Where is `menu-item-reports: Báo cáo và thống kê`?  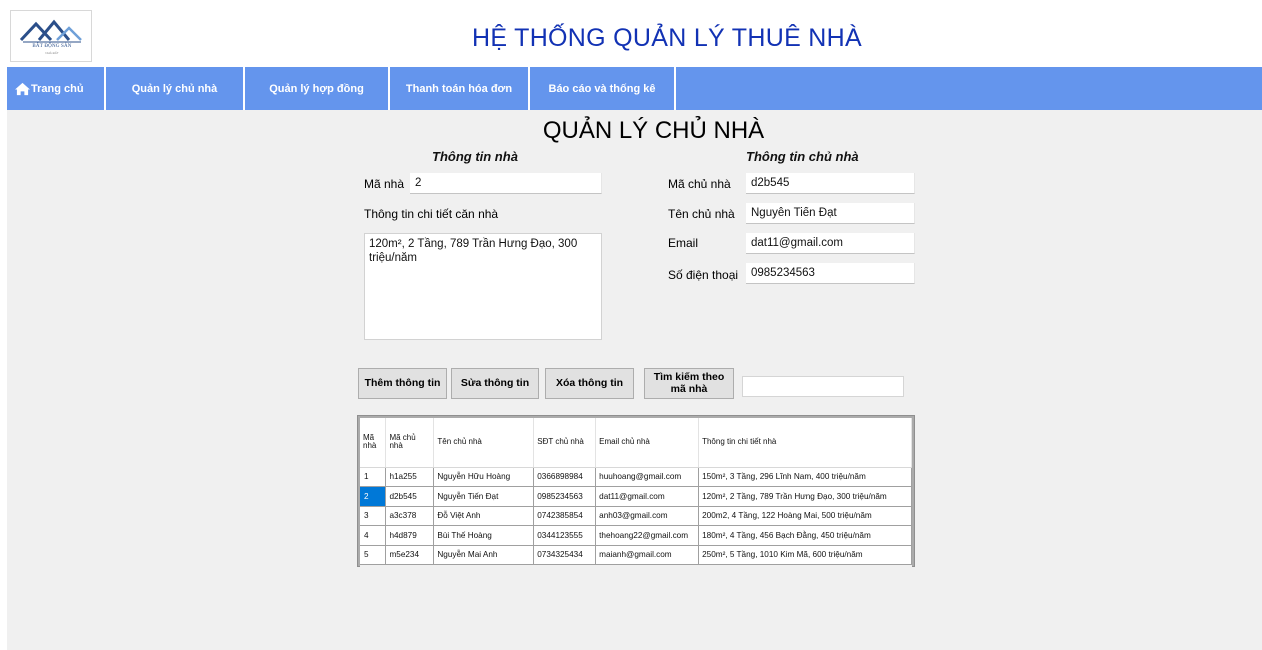
menu-item-reports: Báo cáo và thống kê is located at coordinates (602, 88).